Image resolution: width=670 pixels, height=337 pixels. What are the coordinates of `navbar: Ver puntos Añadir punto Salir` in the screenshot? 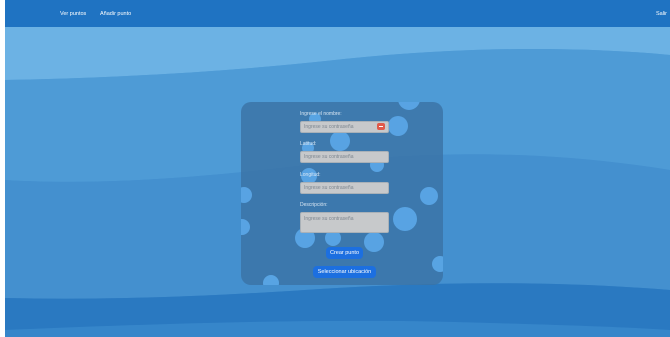 It's located at (337, 13).